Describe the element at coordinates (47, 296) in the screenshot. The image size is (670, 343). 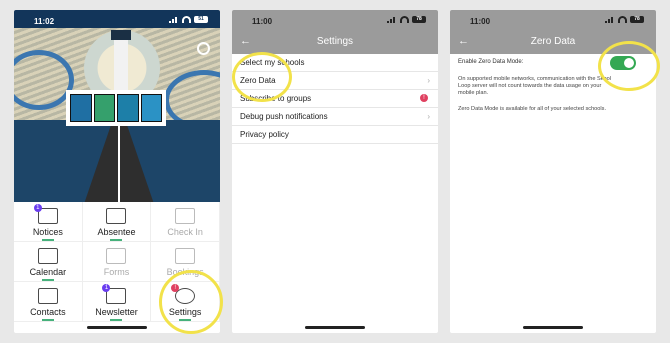
I see `contacts-icon` at that location.